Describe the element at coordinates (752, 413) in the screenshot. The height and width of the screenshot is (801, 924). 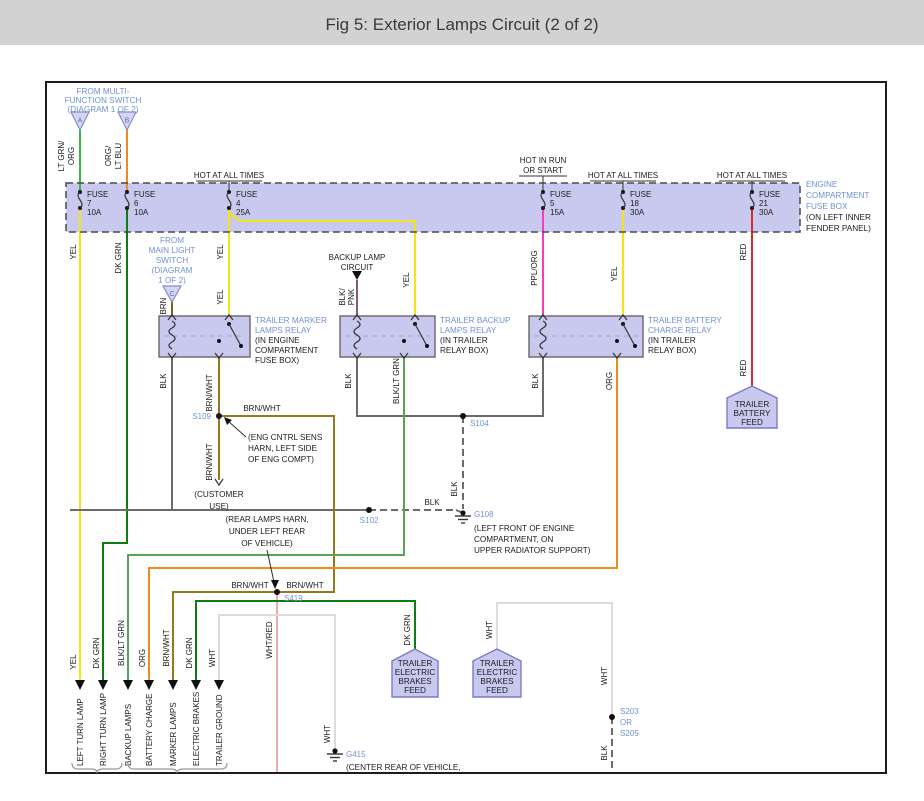
I see `battery-feed-line2: BATTERY` at that location.